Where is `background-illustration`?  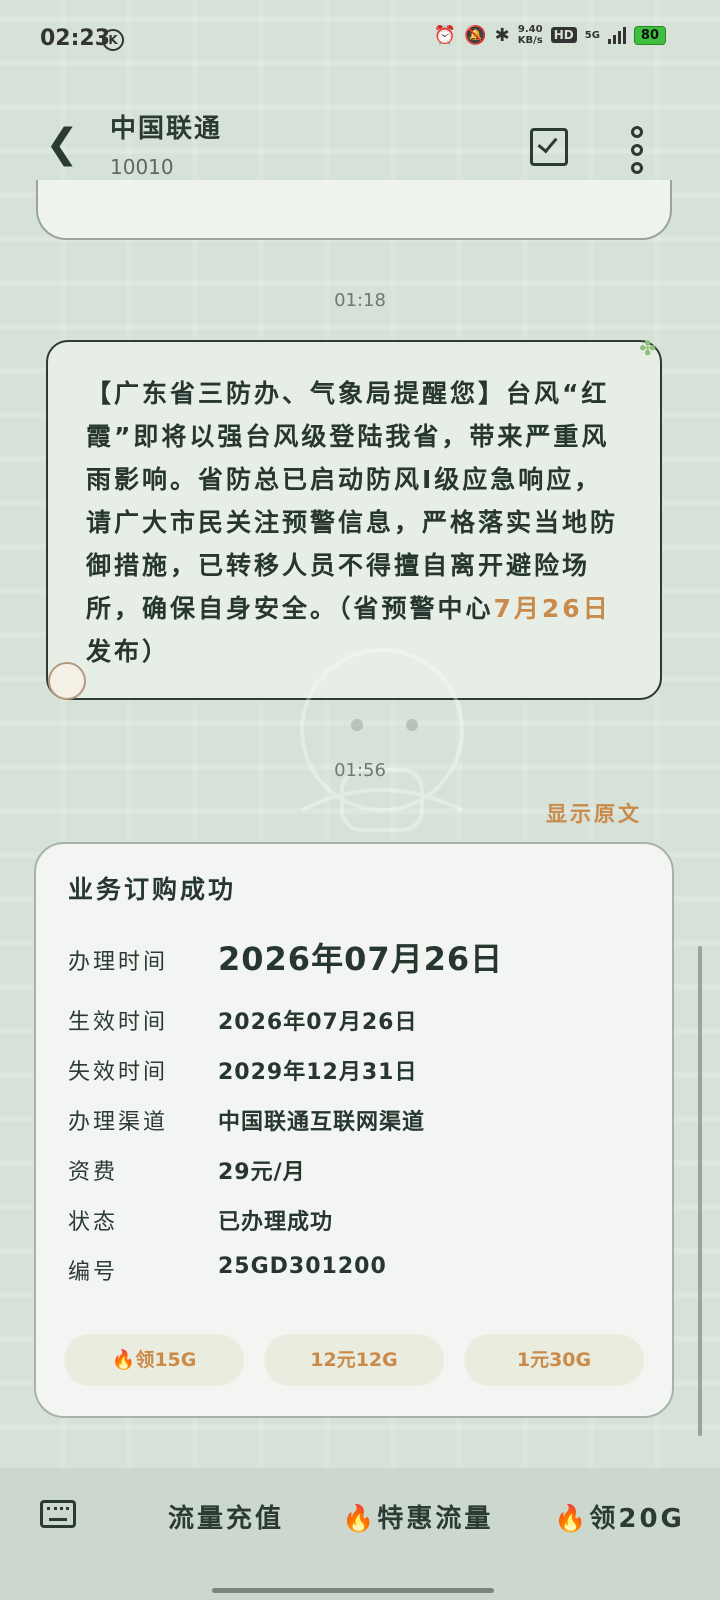
background-illustration is located at coordinates (382, 740).